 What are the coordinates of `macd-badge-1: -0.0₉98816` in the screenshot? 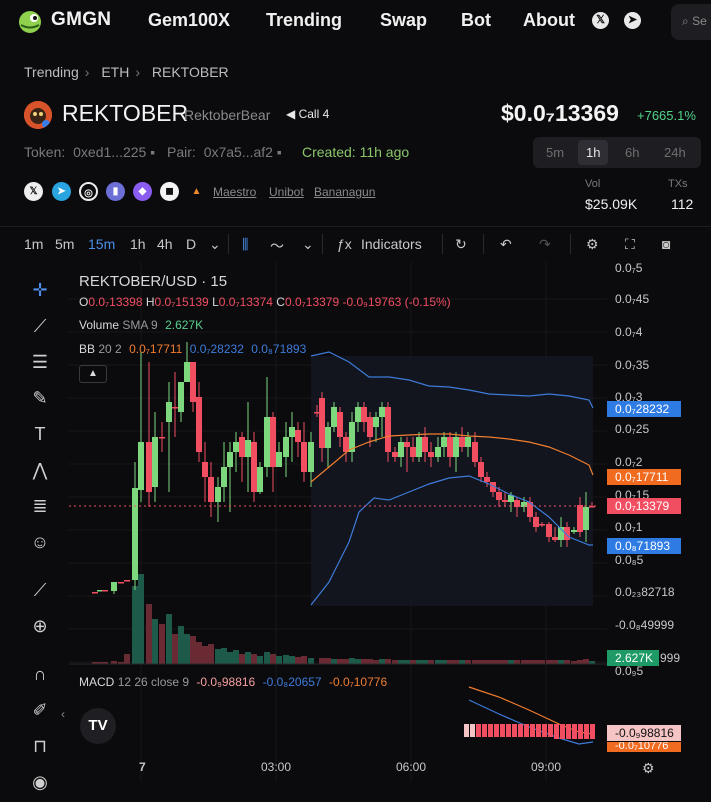 It's located at (644, 733).